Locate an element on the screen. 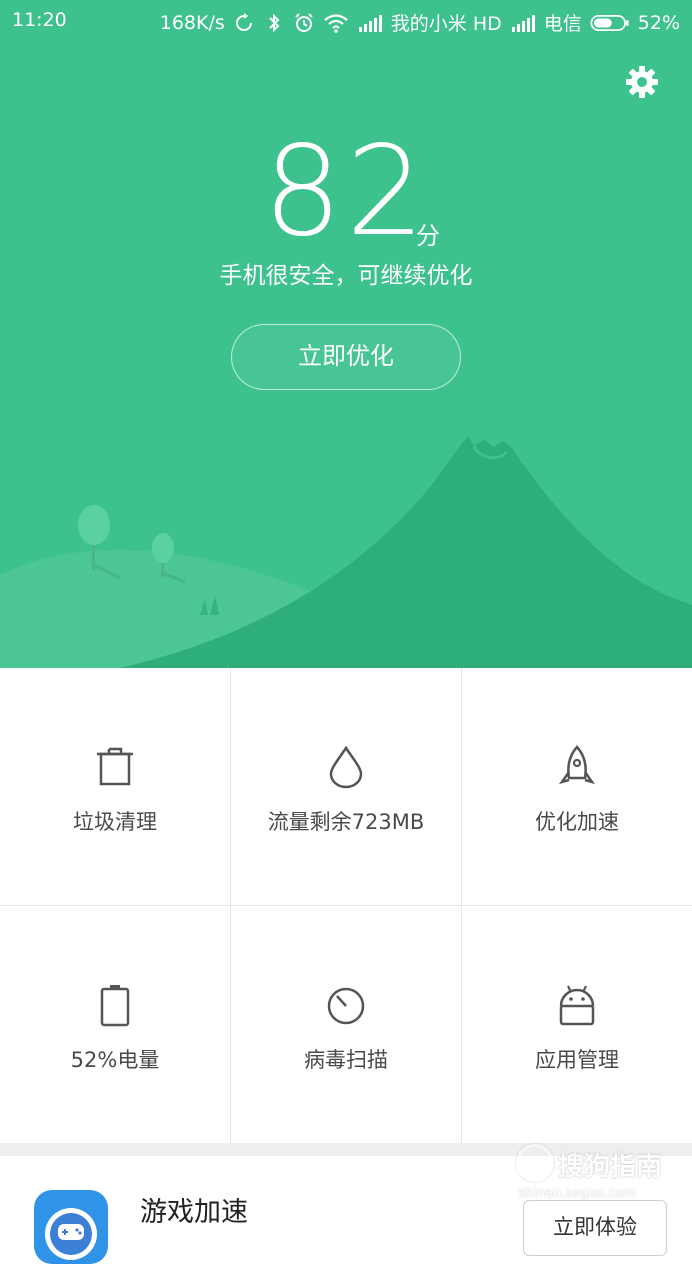 Image resolution: width=692 pixels, height=1264 pixels. network-speed: 168K/s is located at coordinates (192, 22).